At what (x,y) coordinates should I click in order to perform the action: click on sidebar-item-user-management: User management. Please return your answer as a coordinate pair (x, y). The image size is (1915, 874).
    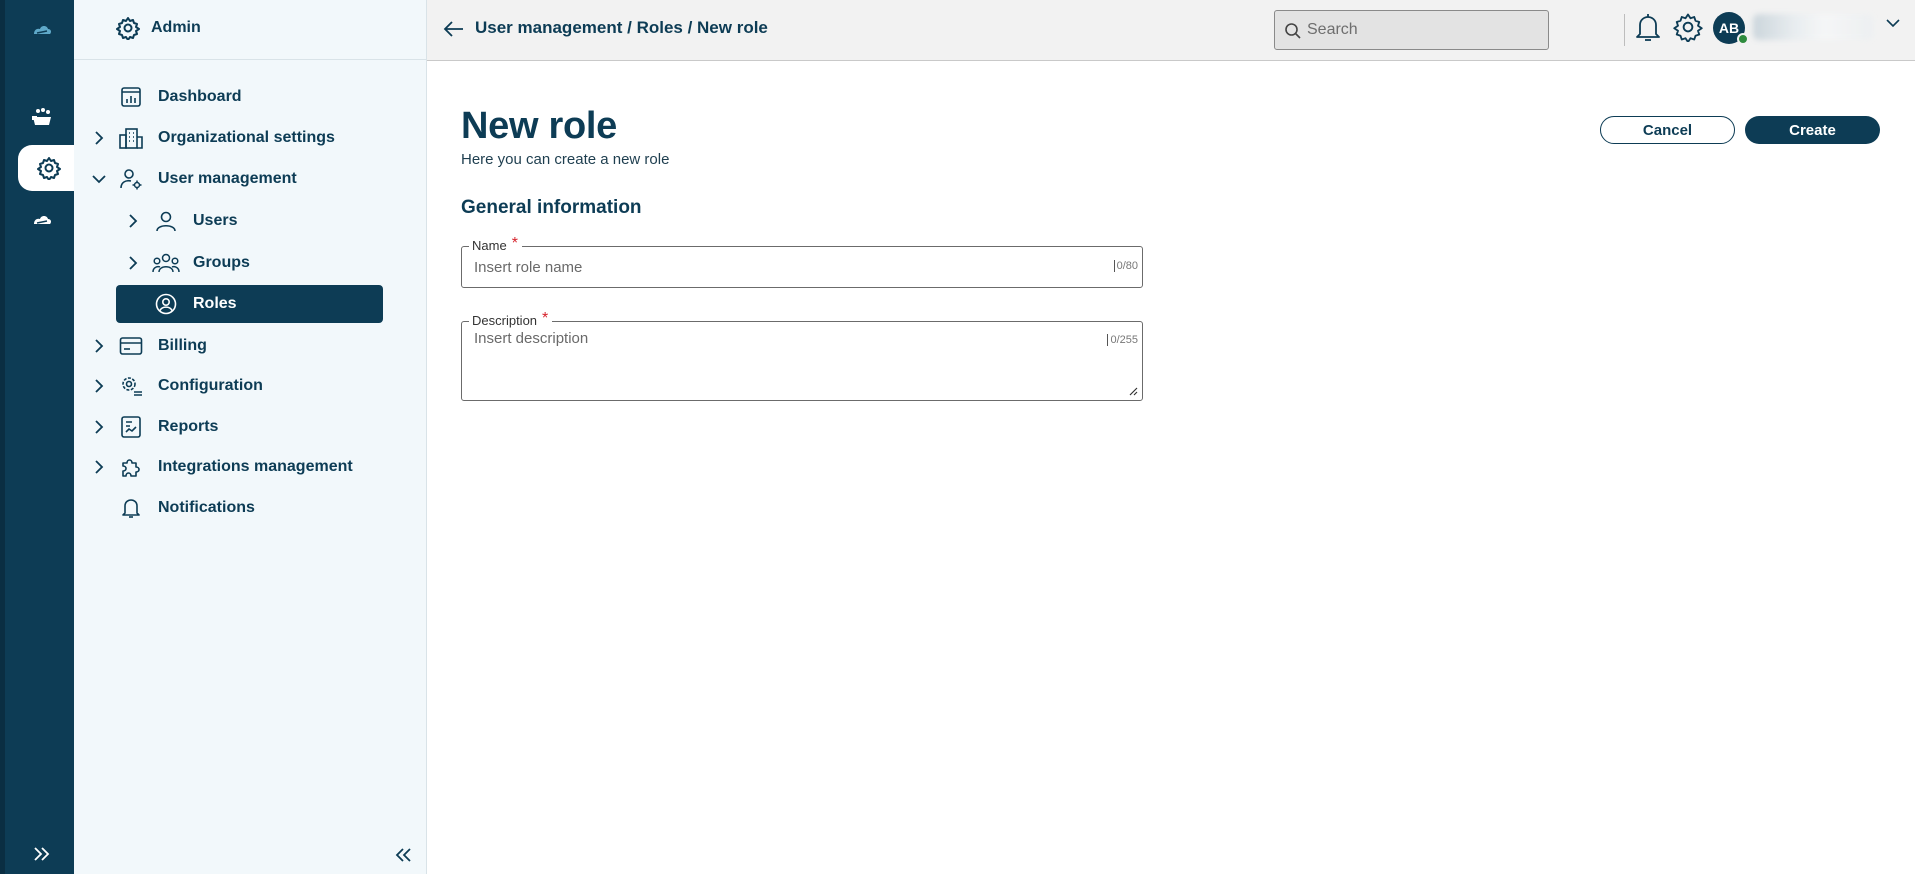
    Looking at the image, I should click on (250, 179).